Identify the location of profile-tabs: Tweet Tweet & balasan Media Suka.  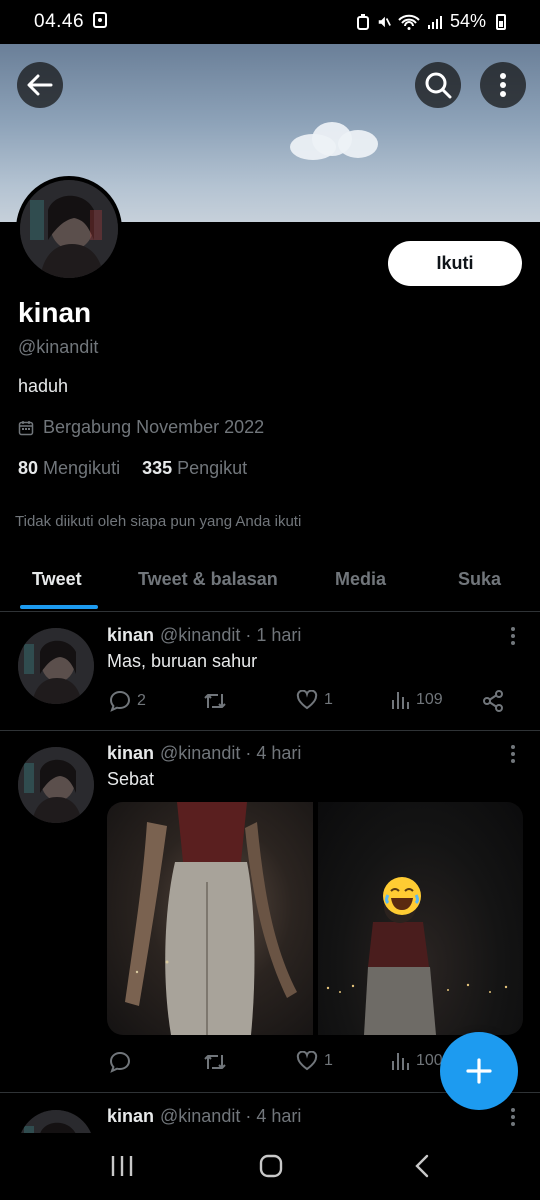
(270, 583).